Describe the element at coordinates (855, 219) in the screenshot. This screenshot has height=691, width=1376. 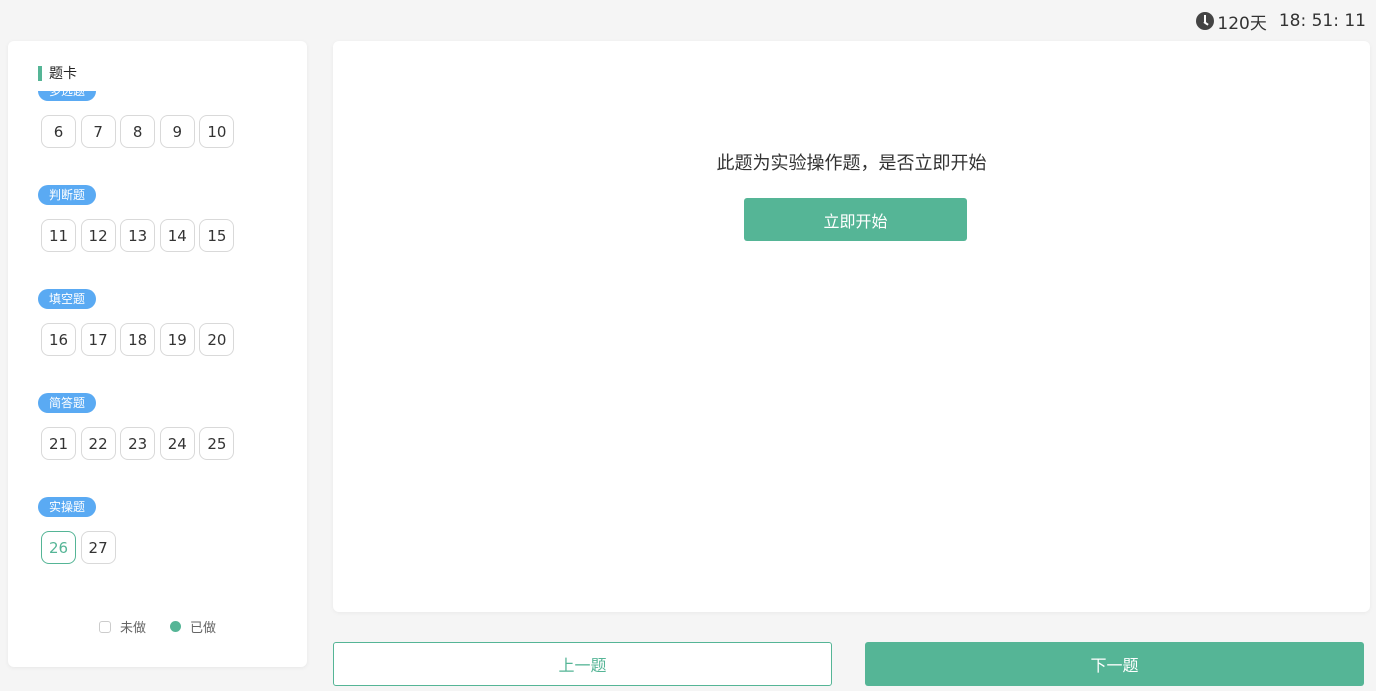
I see `start-now-button: 立即开始` at that location.